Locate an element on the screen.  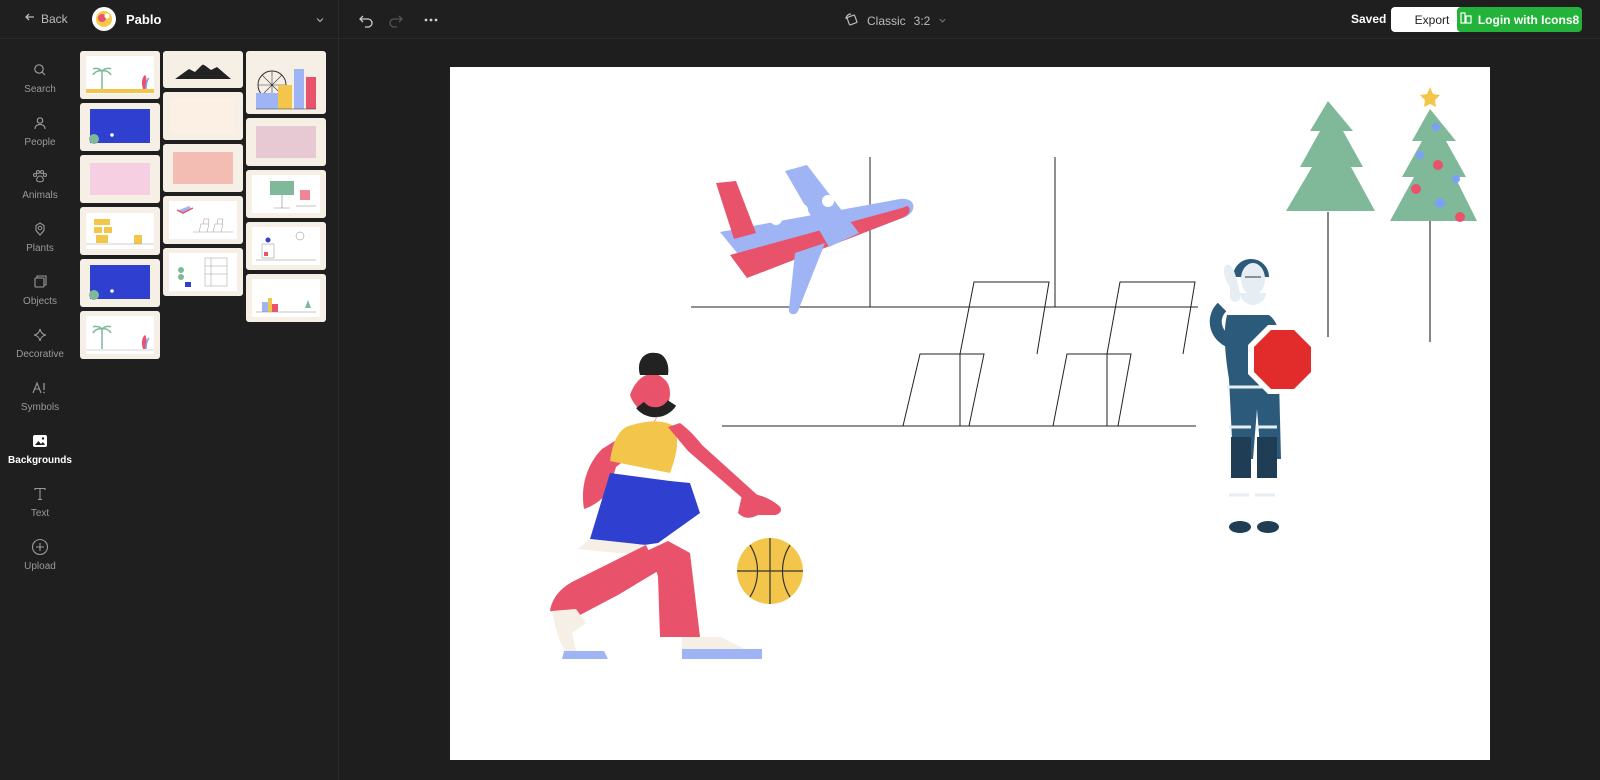
sidebar-item-animals: Animals is located at coordinates (40, 191).